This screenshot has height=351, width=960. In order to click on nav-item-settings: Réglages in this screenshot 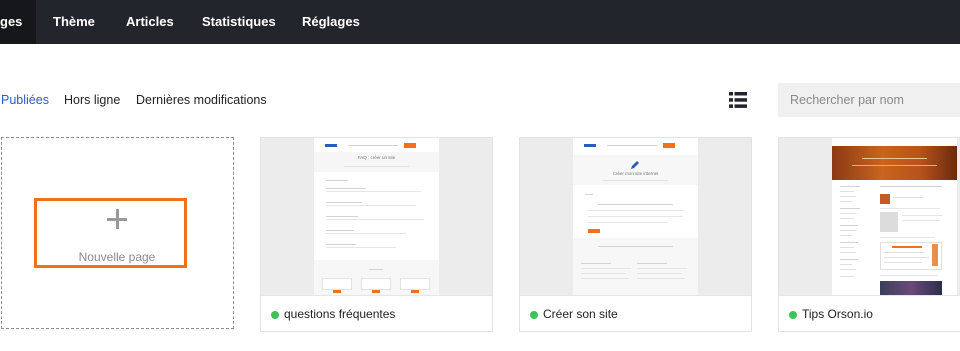, I will do `click(331, 22)`.